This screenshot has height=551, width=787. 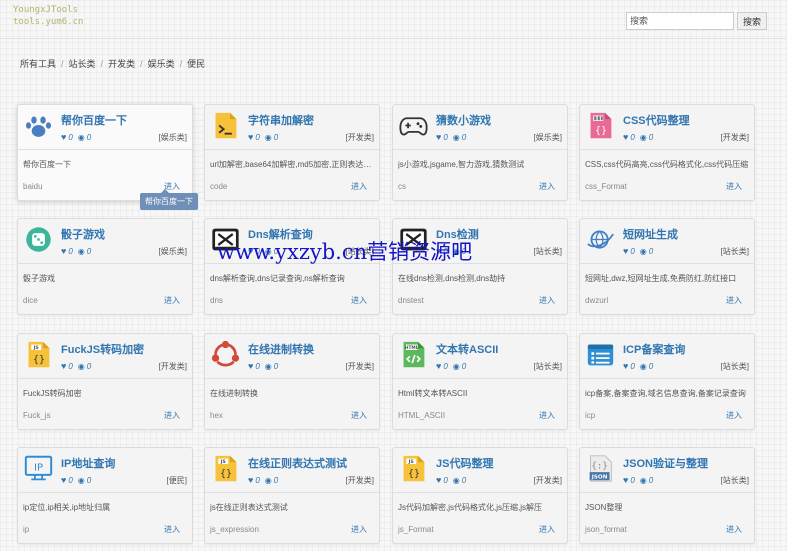 I want to click on tool-title: 猜数小游戏, so click(x=463, y=120).